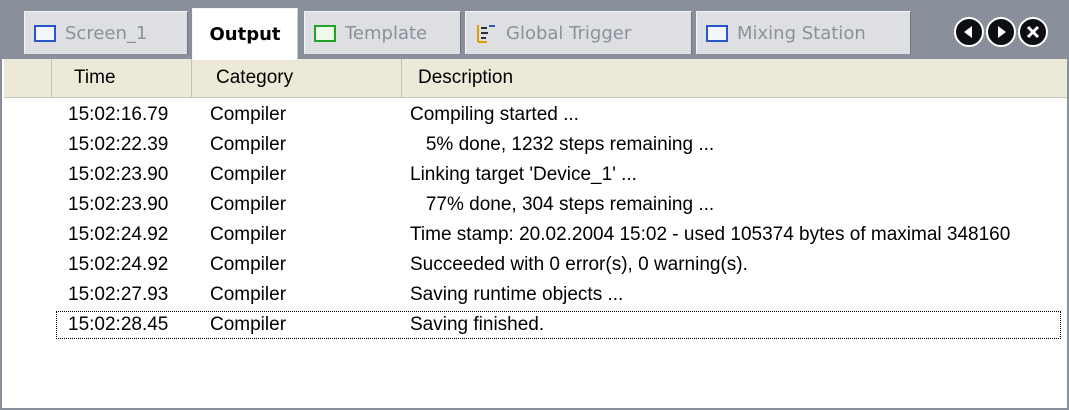  What do you see at coordinates (325, 33) in the screenshot?
I see `template-icon` at bounding box center [325, 33].